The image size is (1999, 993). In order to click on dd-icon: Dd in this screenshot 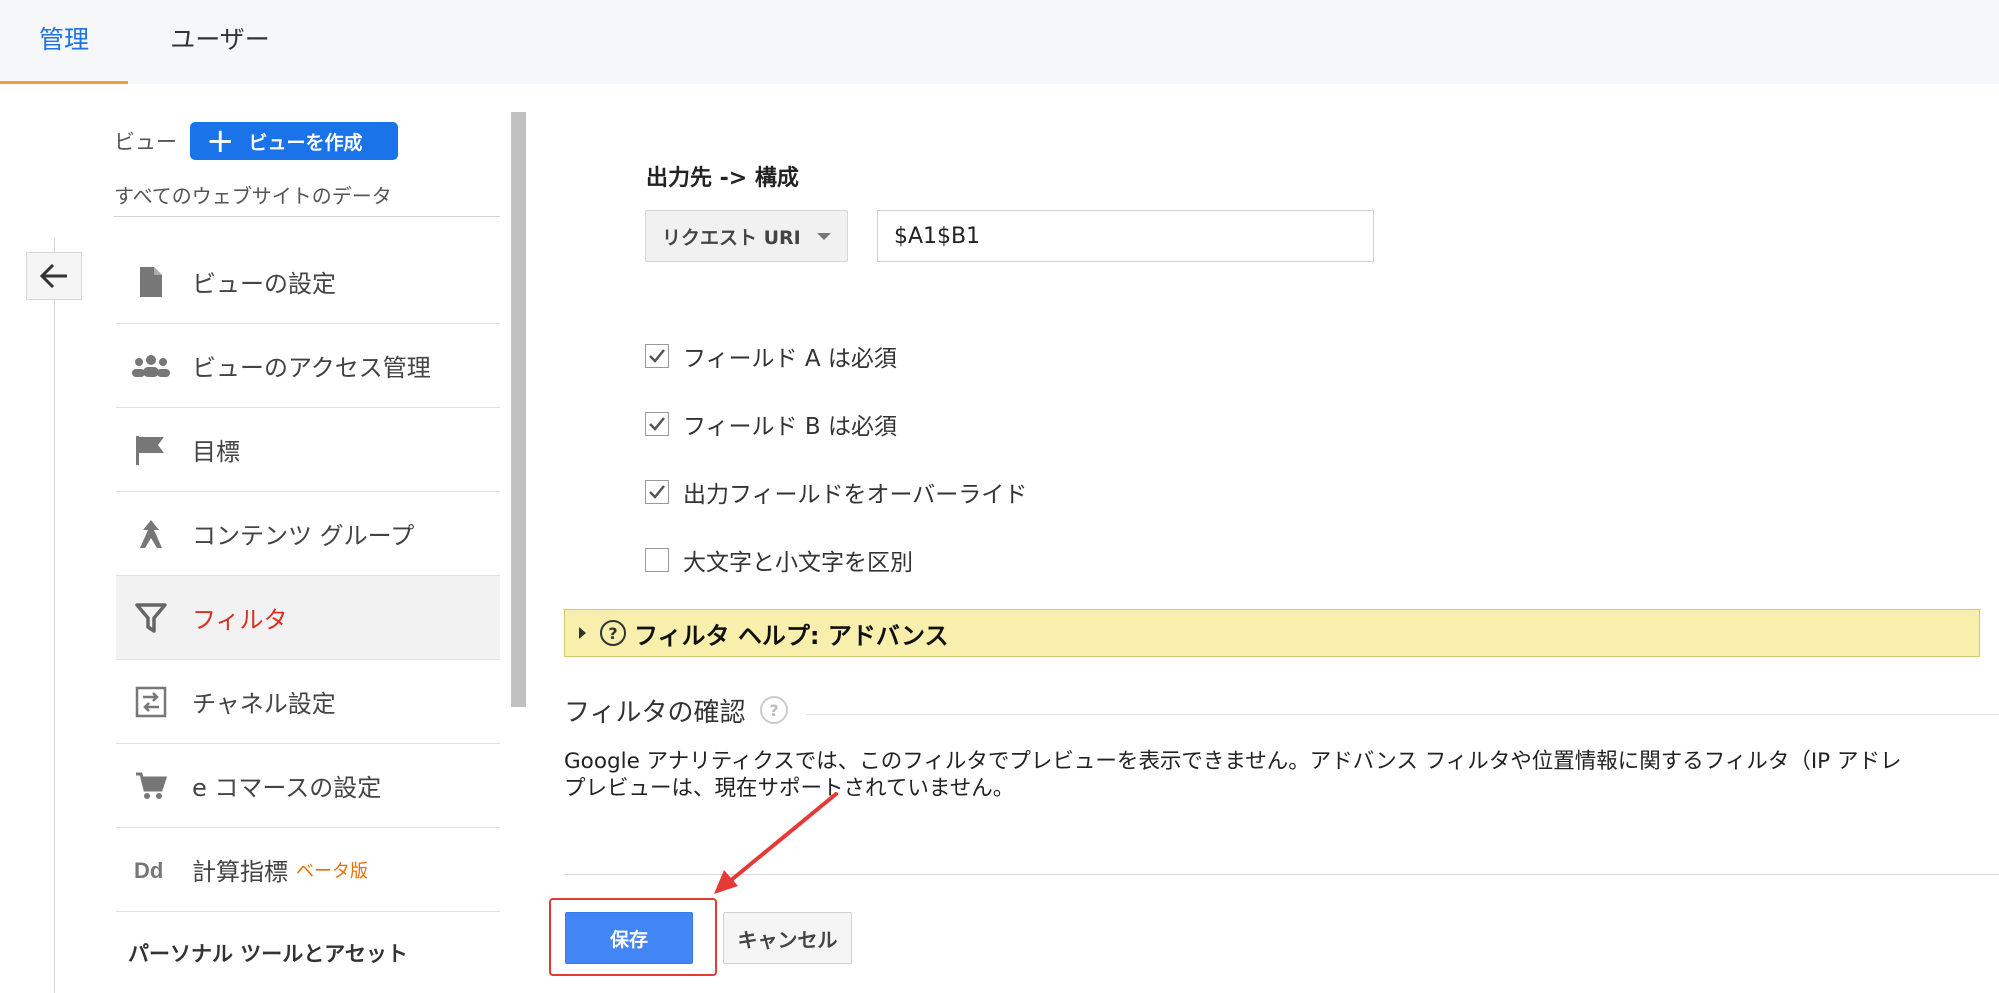, I will do `click(151, 870)`.